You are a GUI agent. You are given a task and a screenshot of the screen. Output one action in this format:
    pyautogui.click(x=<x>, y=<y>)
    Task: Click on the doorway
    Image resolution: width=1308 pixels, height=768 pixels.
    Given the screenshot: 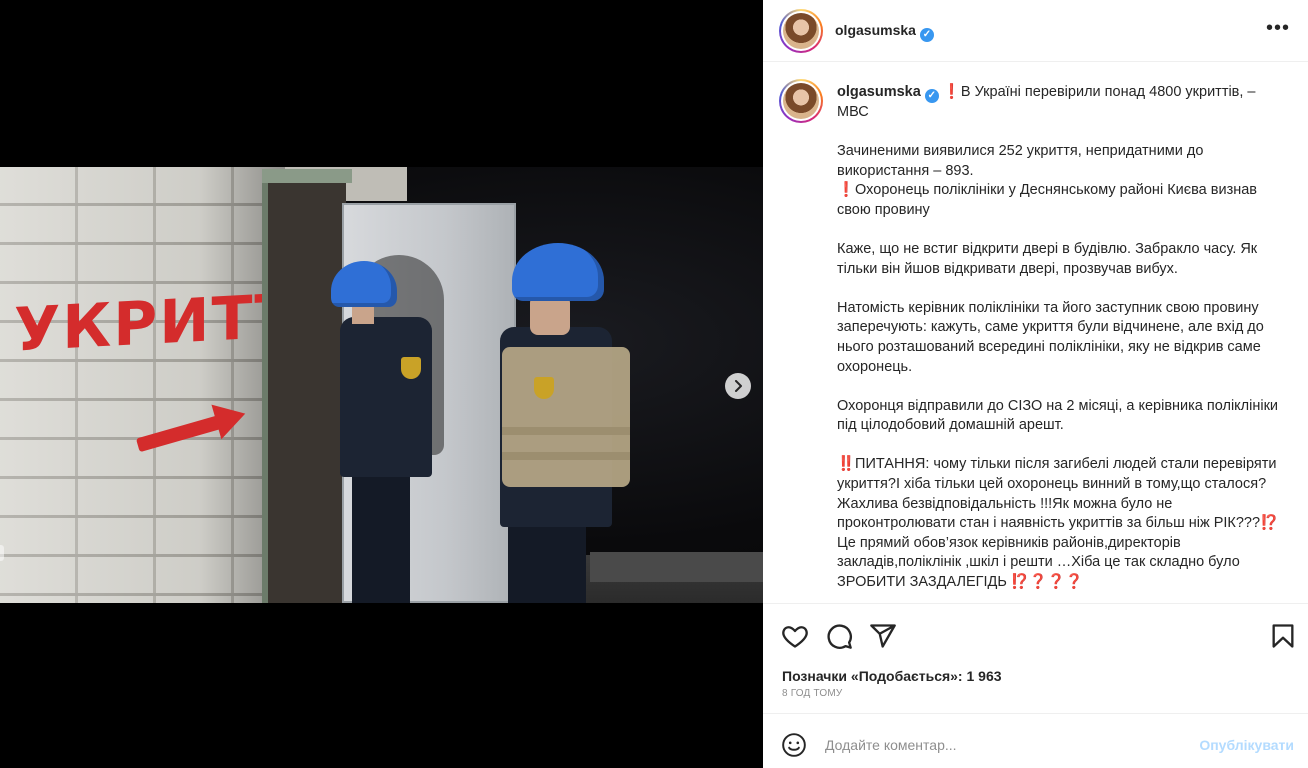 What is the action you would take?
    pyautogui.click(x=307, y=386)
    